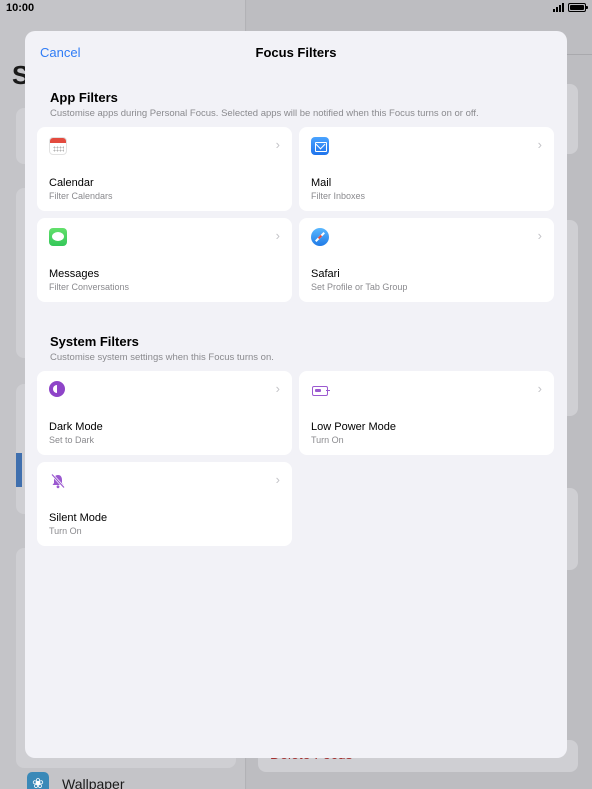  I want to click on filter-card-messages: › Messages Filter Conversations, so click(164, 260).